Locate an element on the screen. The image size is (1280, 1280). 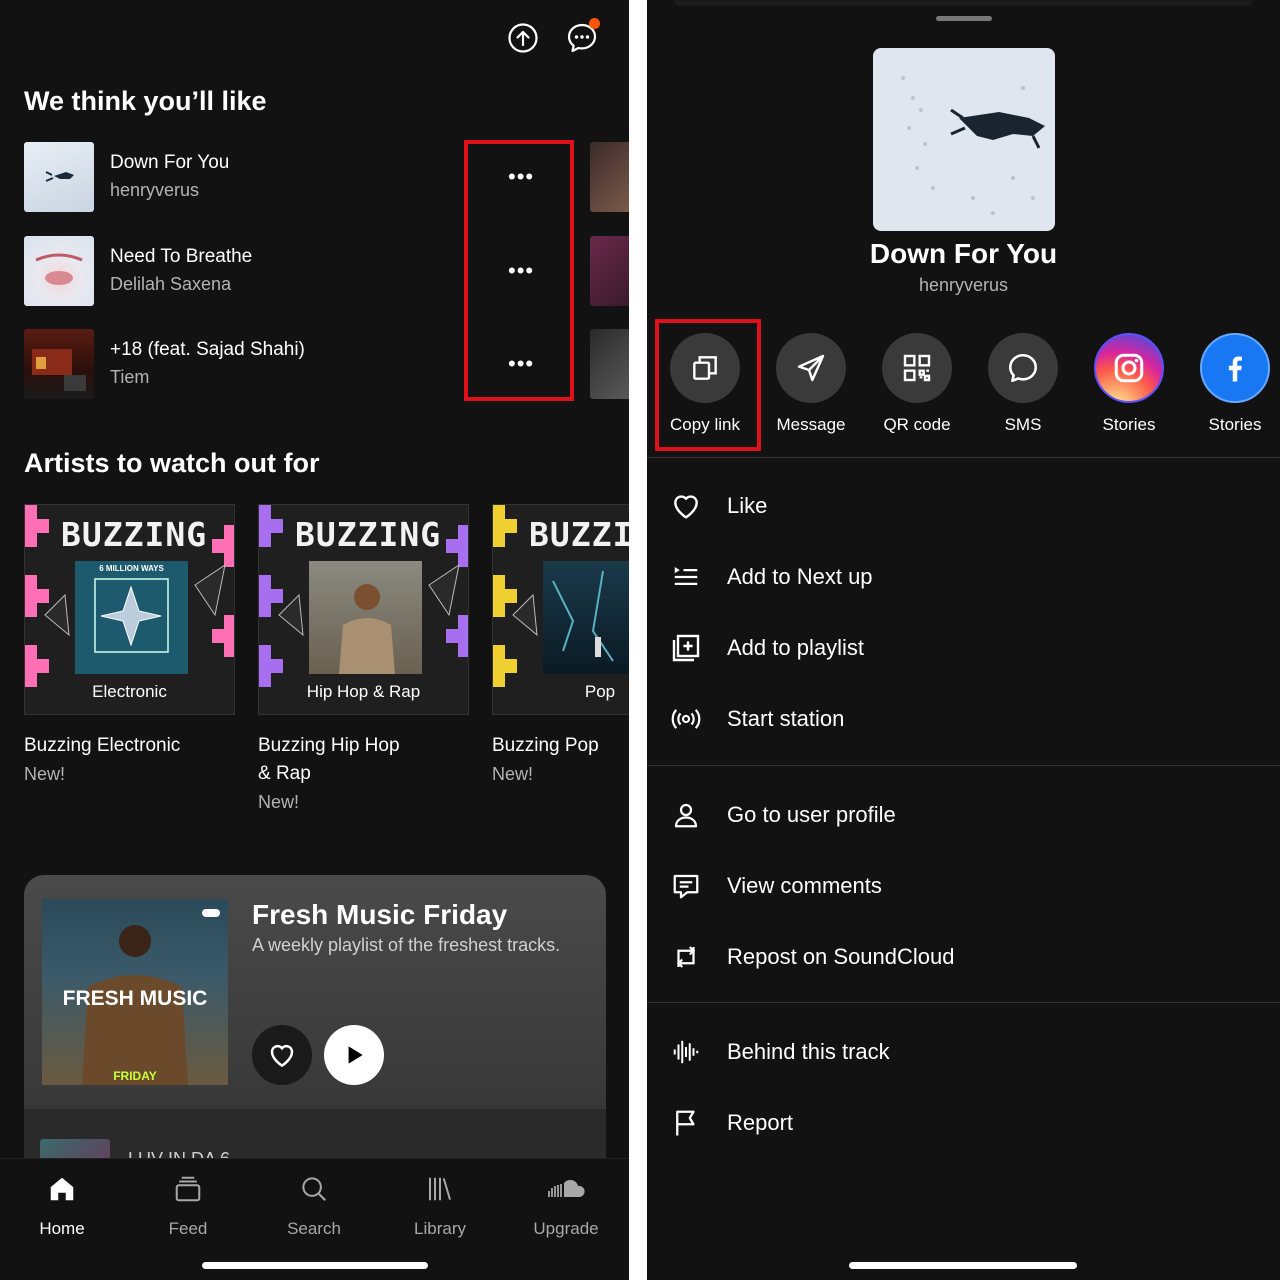
playlist-card-hiphop: BUZZING Hip Hop & Rap is located at coordinates (363, 609).